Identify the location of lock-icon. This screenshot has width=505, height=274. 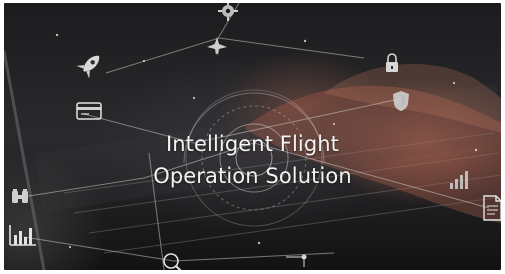
(392, 62).